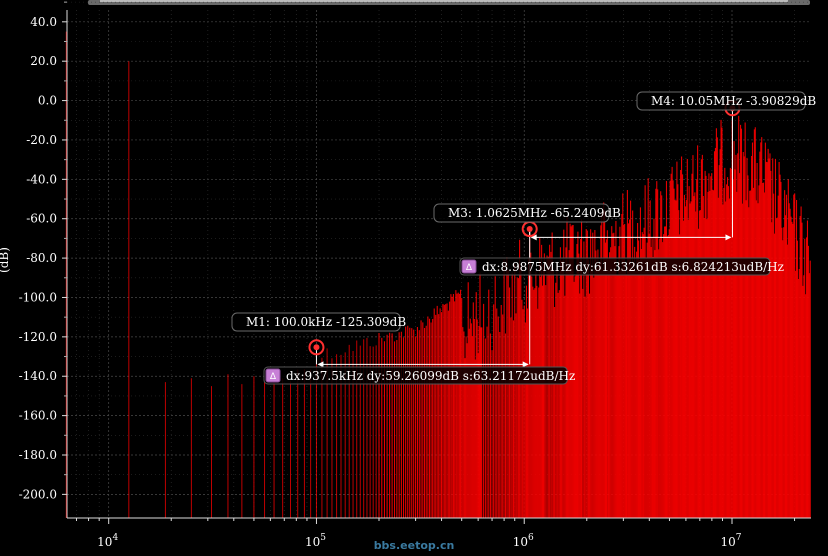  Describe the element at coordinates (38, 337) in the screenshot. I see `y-tick-label: -120.0` at that location.